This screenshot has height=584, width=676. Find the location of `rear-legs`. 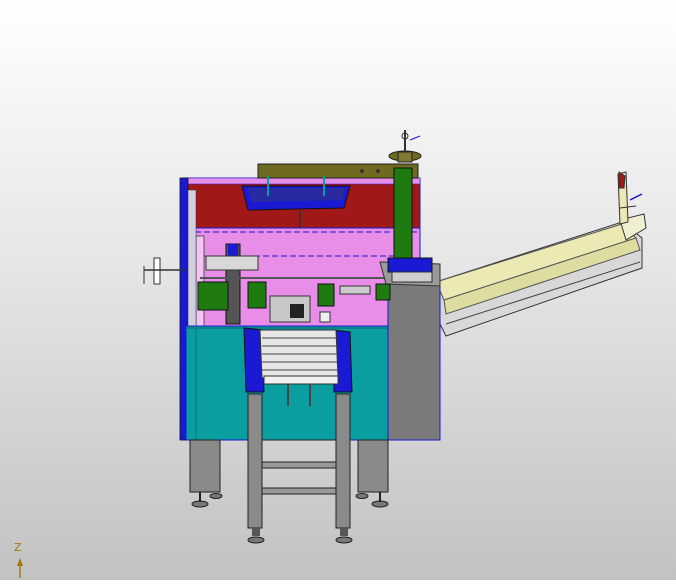

rear-legs is located at coordinates (289, 473).